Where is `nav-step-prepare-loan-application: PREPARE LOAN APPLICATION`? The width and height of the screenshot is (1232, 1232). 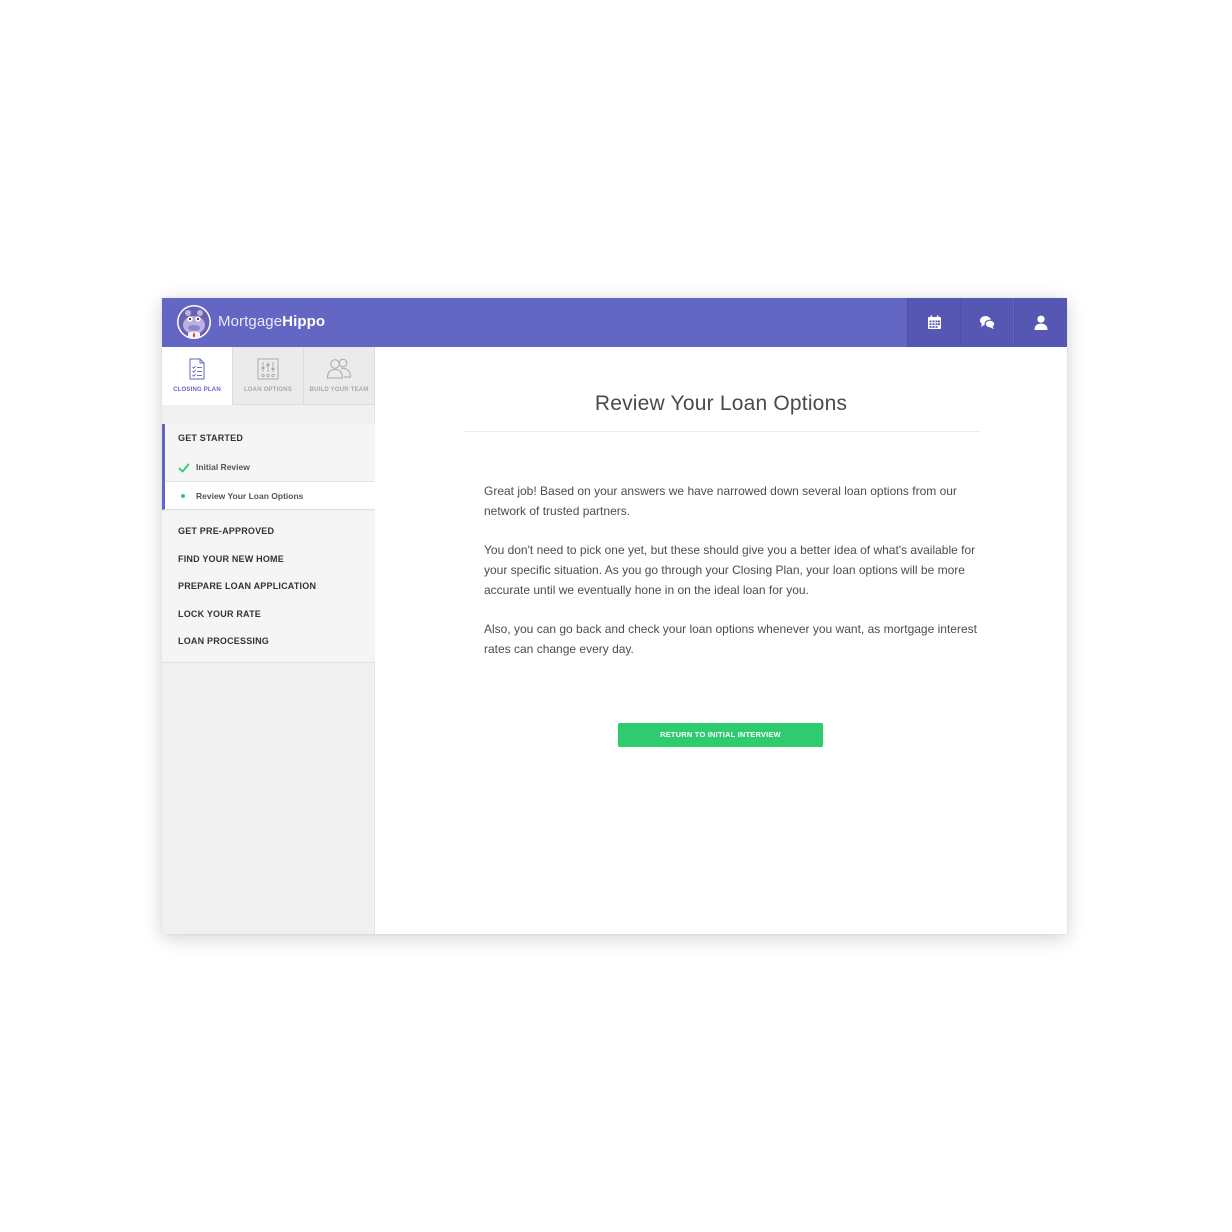 nav-step-prepare-loan-application: PREPARE LOAN APPLICATION is located at coordinates (247, 586).